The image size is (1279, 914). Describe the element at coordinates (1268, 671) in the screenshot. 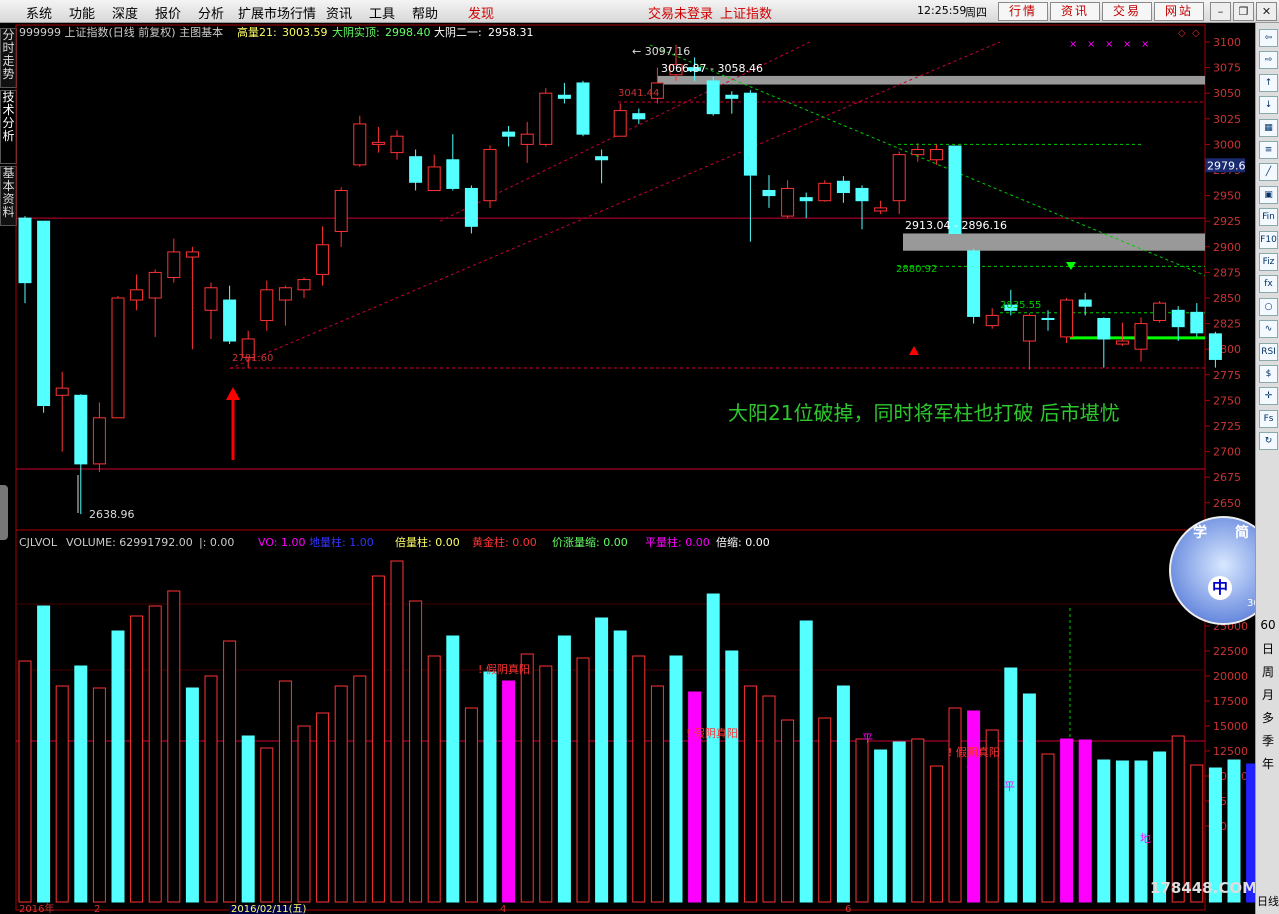

I see `period-week: 周` at that location.